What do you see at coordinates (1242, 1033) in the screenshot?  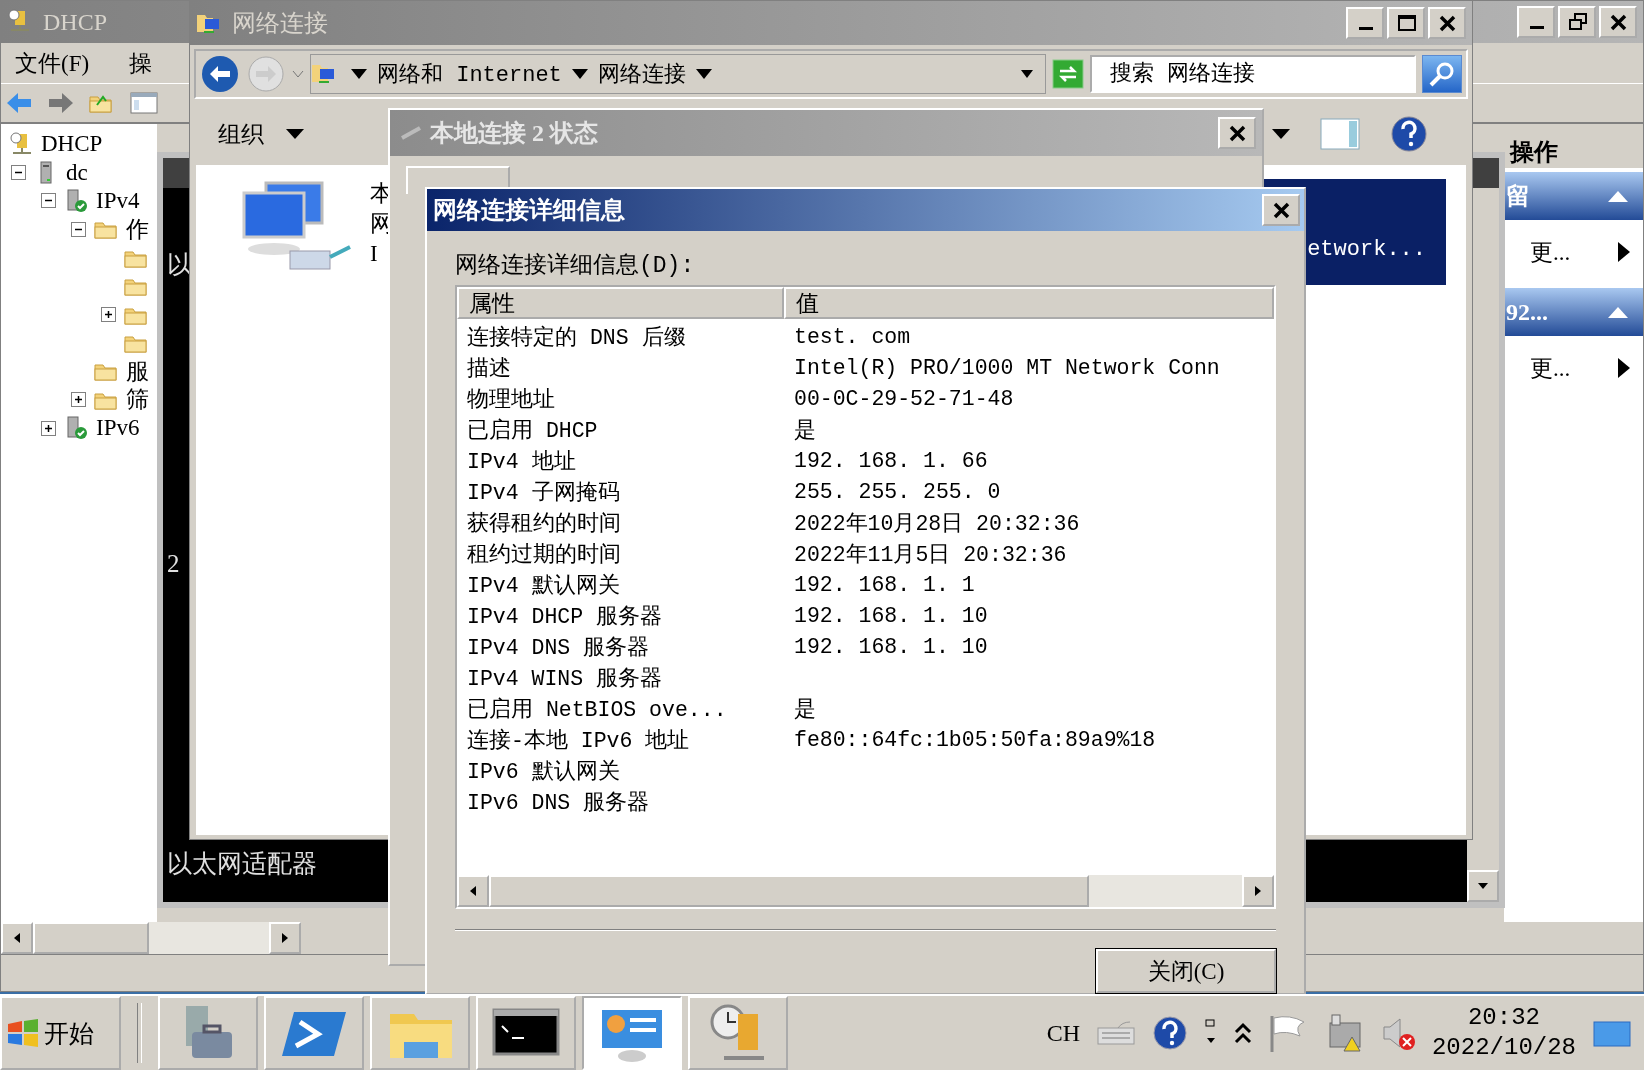 I see `chevron-up-icon` at bounding box center [1242, 1033].